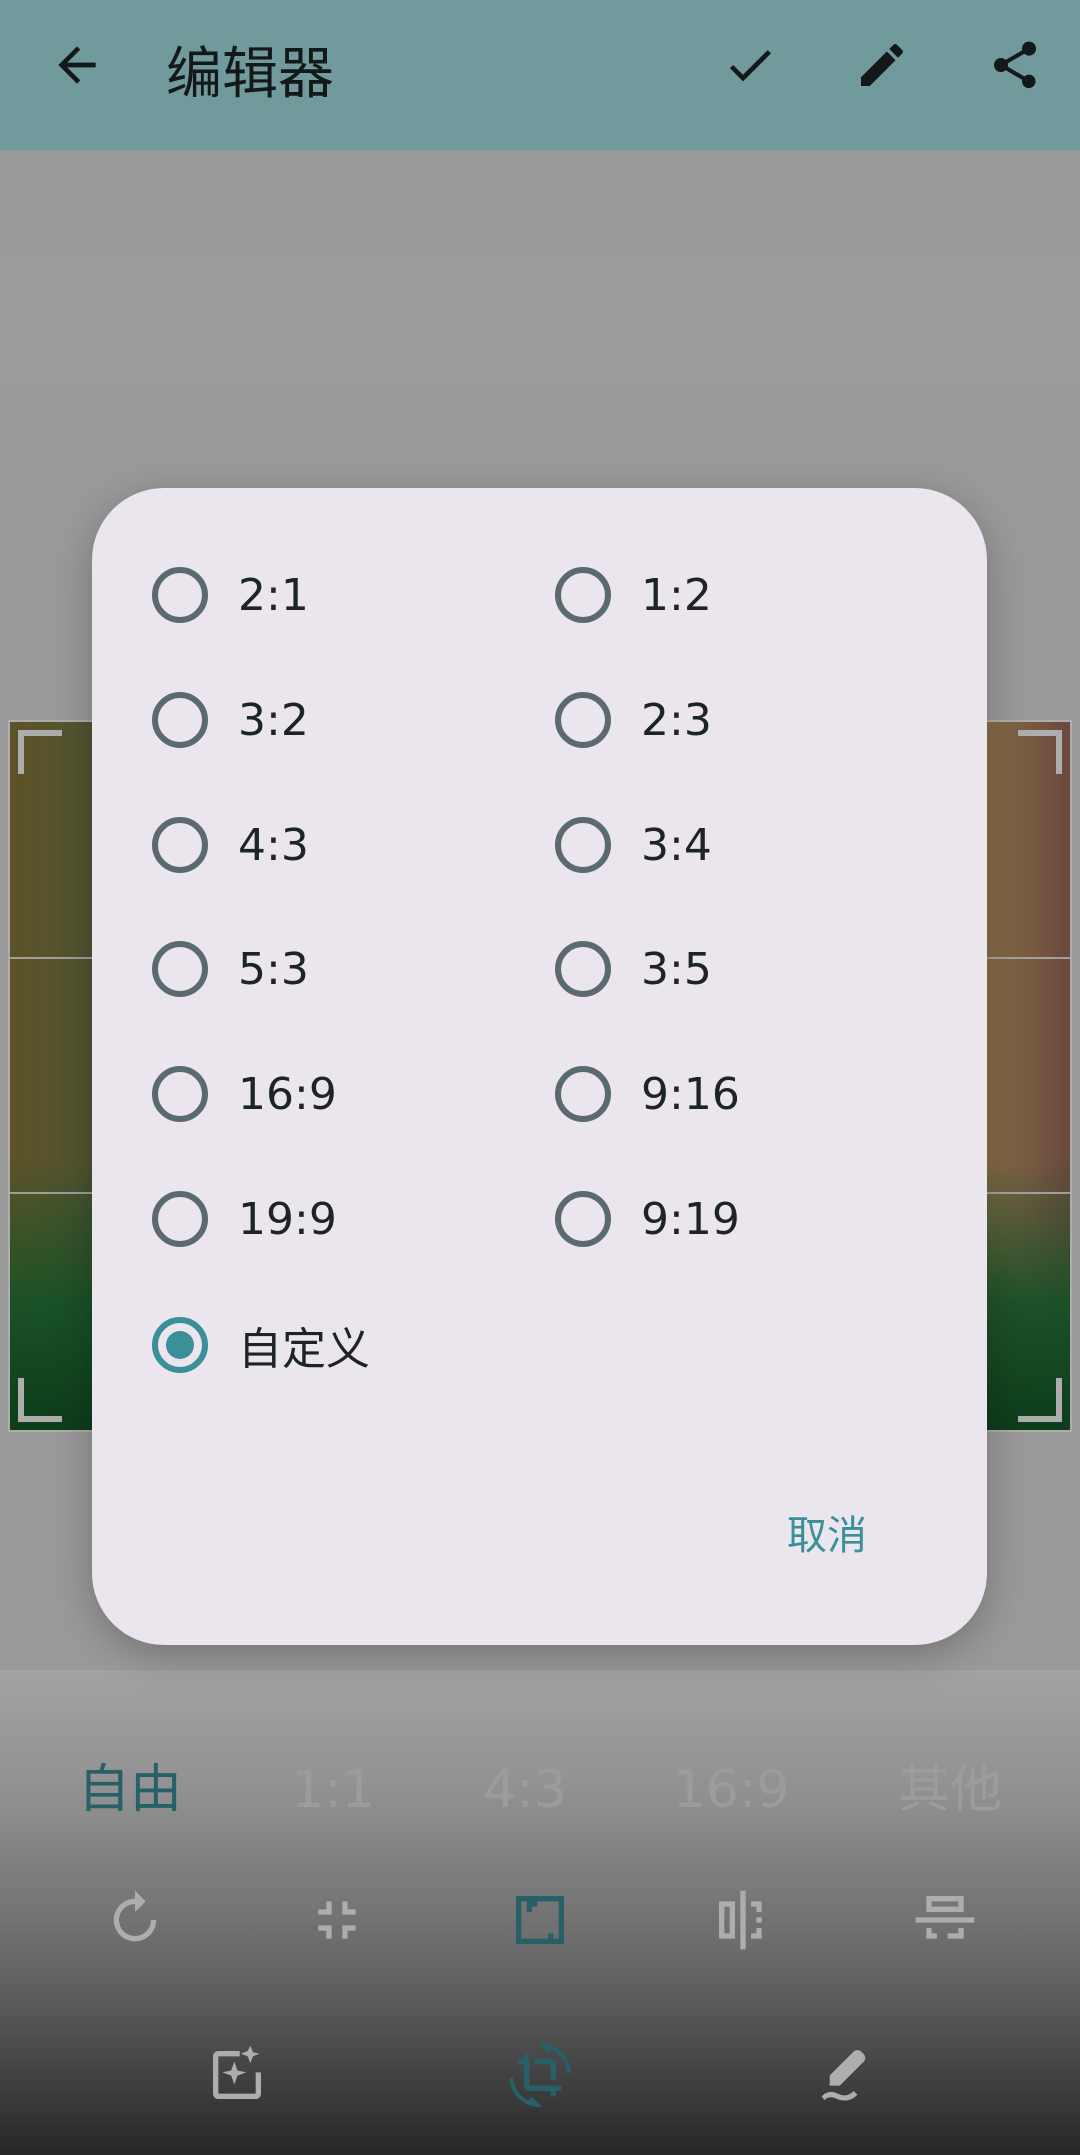 Image resolution: width=1080 pixels, height=2155 pixels. Describe the element at coordinates (676, 720) in the screenshot. I see `ratio-option-label: 2:3` at that location.